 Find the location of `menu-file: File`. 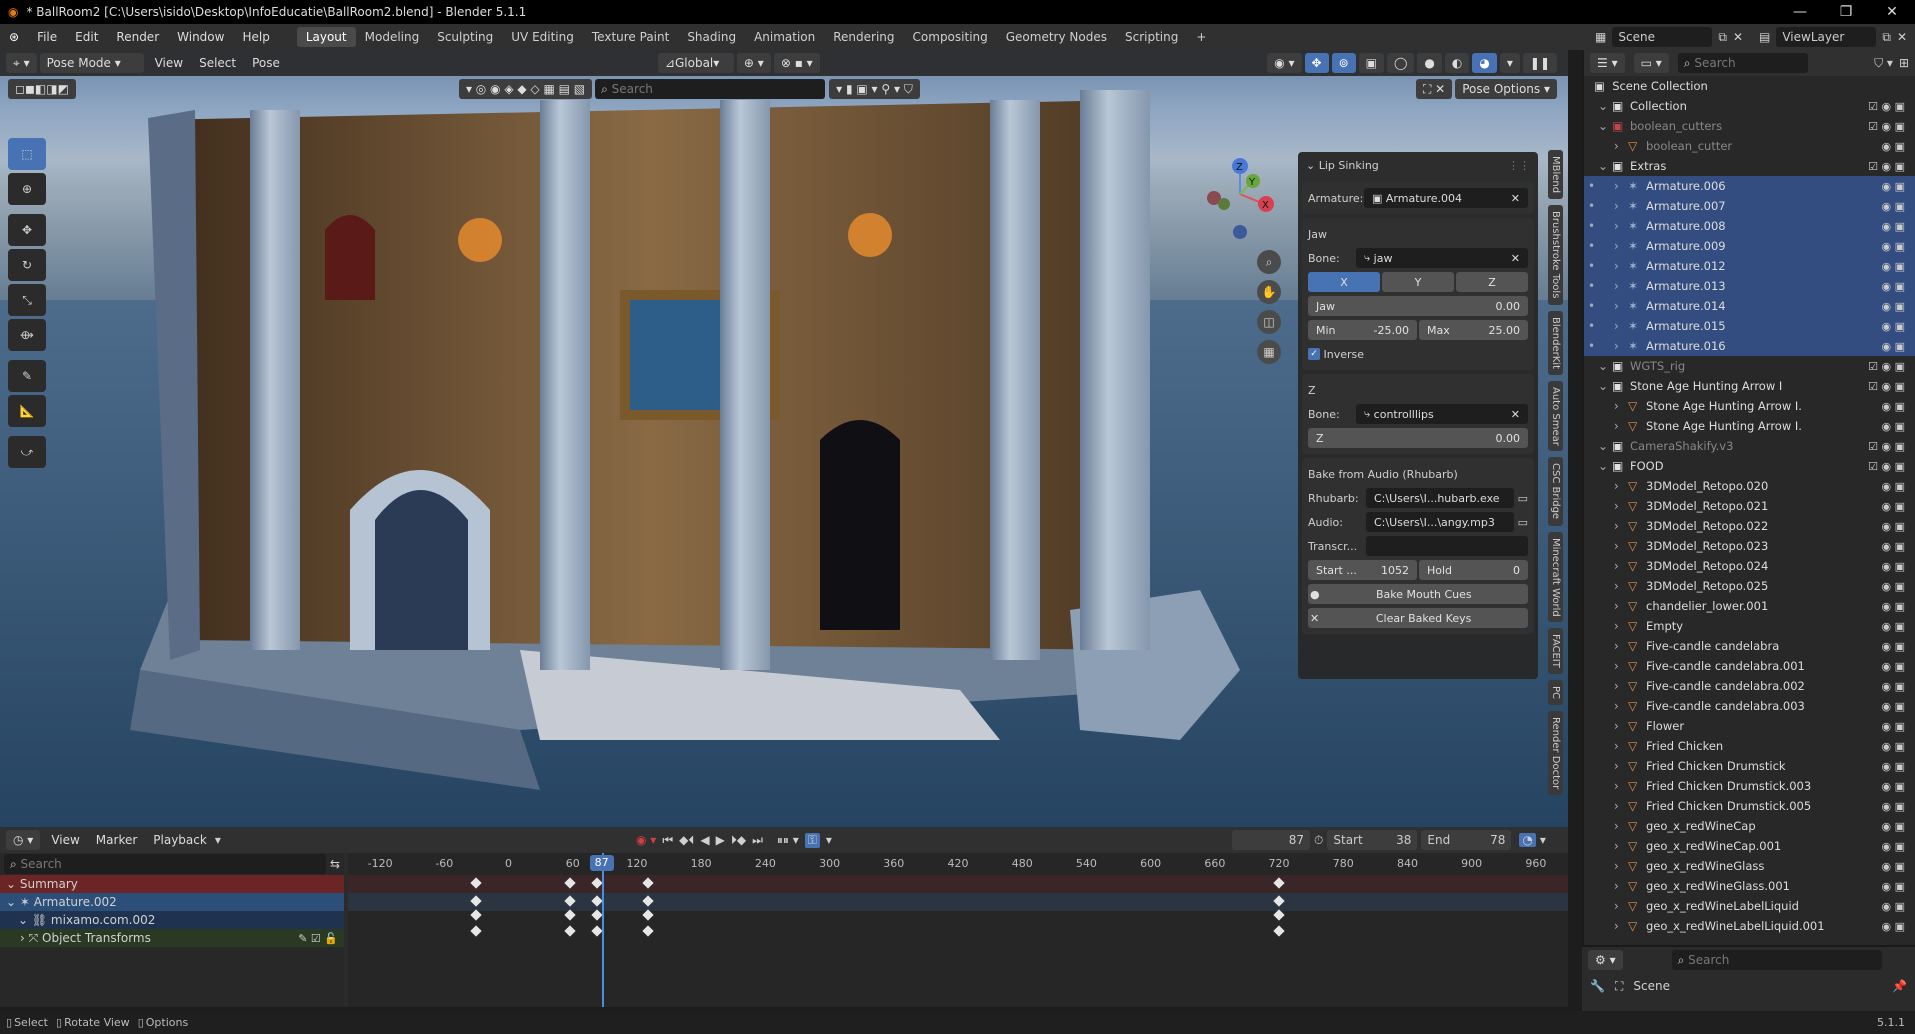

menu-file: File is located at coordinates (47, 37).